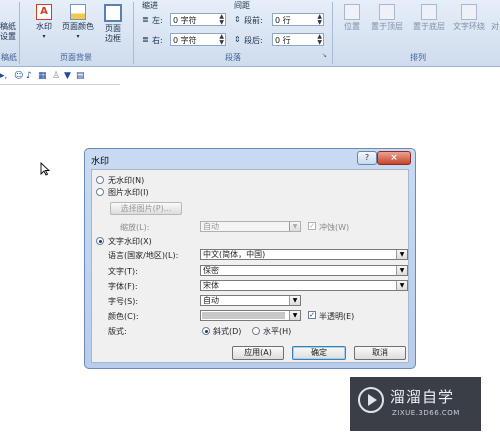 Image resolution: width=500 pixels, height=443 pixels. I want to click on semitransparent-checkbox: ✓, so click(312, 315).